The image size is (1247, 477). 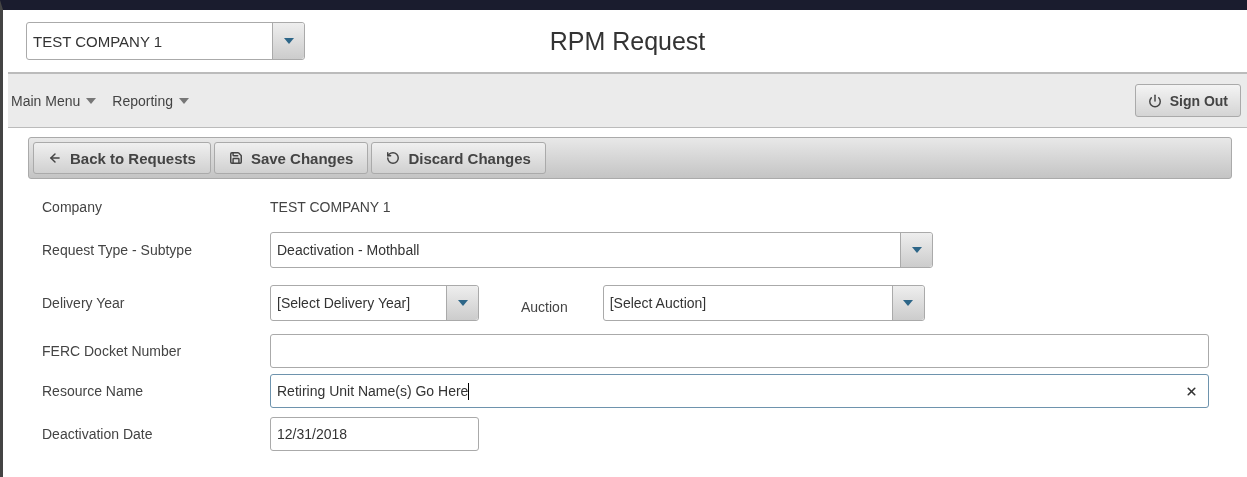 I want to click on select-field: [Select Delivery Year], so click(x=374, y=303).